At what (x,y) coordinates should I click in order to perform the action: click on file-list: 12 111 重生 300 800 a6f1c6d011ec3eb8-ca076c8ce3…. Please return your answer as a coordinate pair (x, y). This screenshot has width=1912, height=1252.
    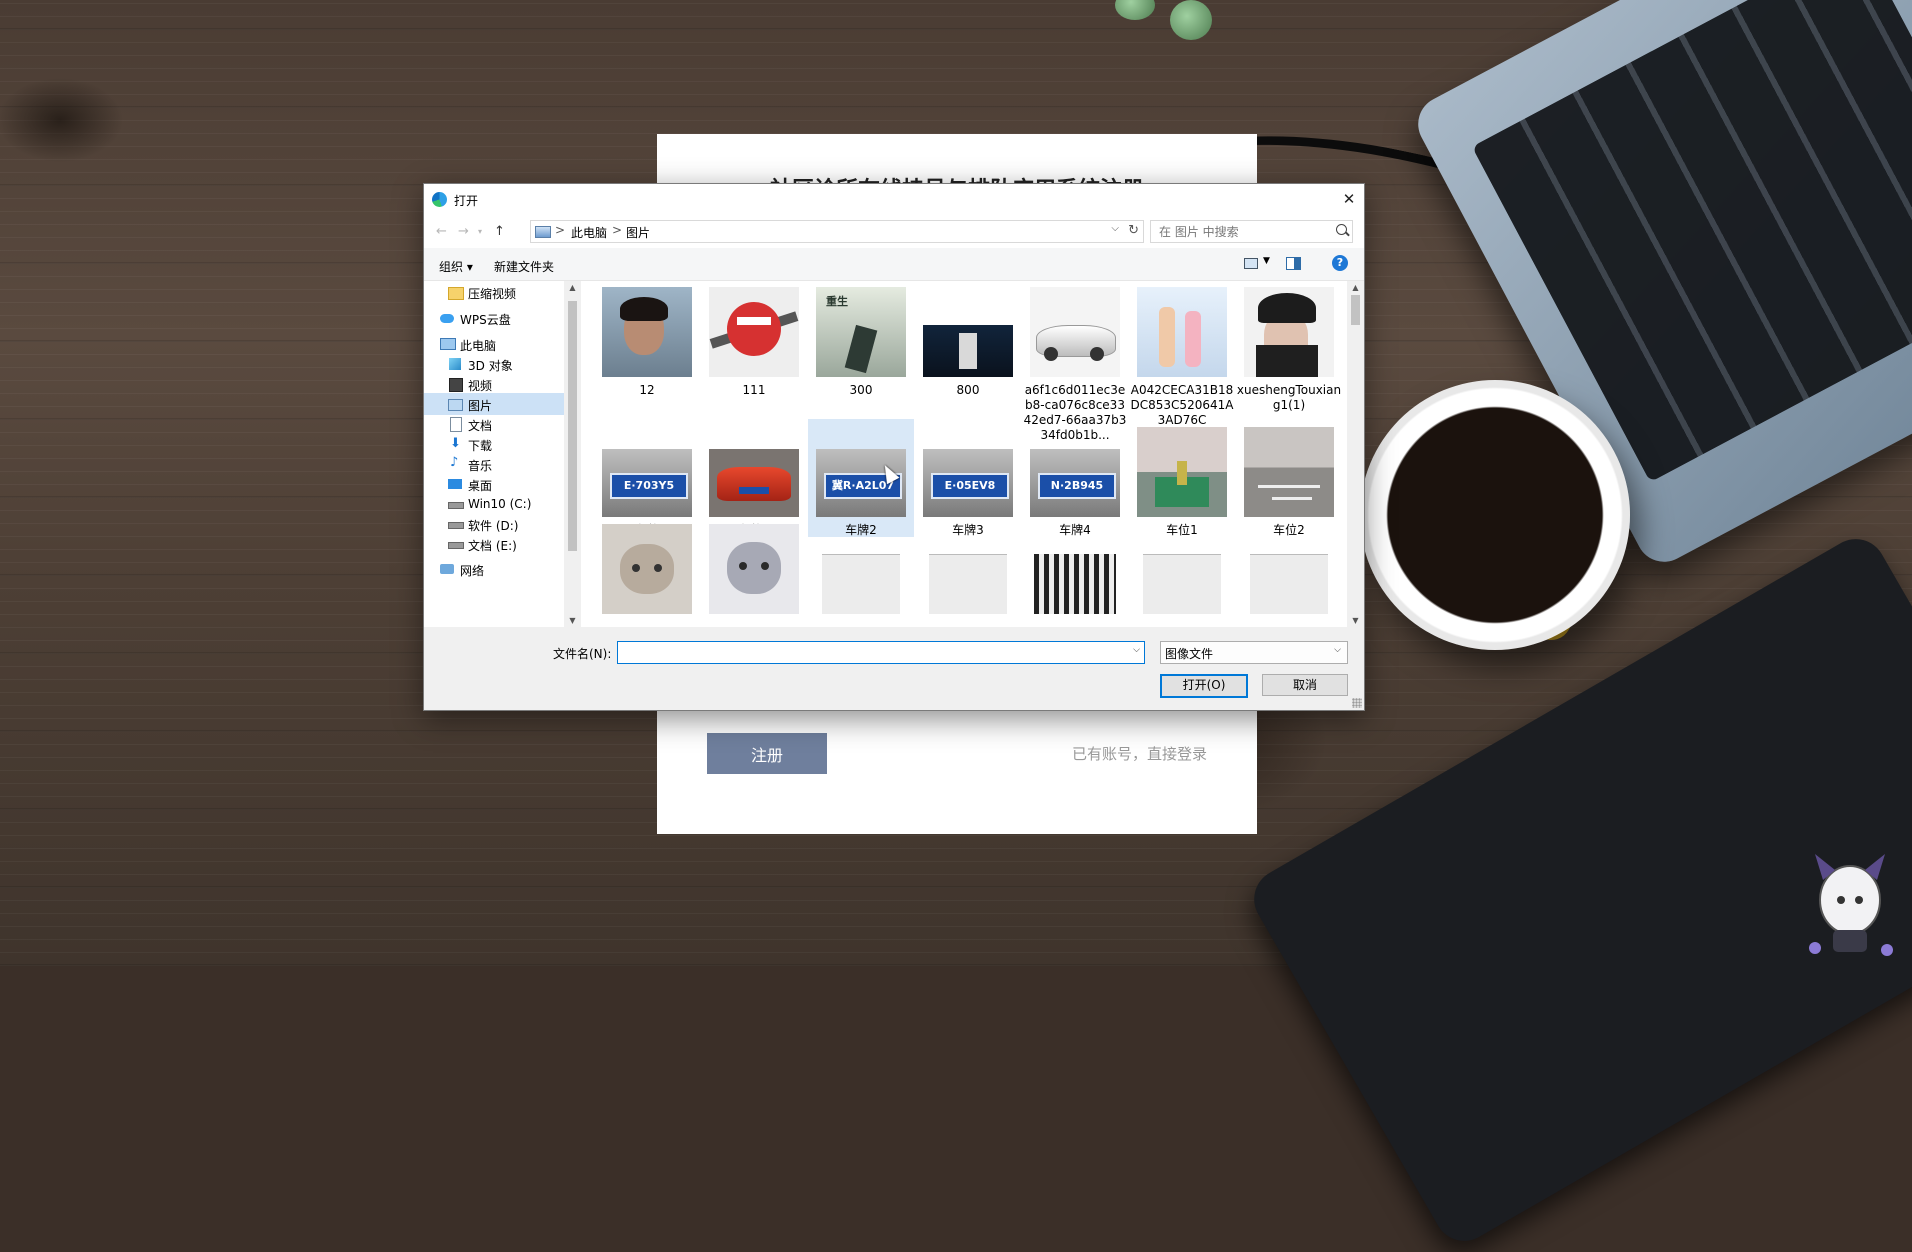
    Looking at the image, I should click on (964, 454).